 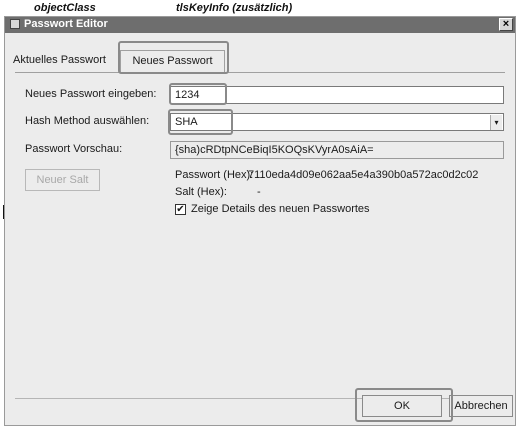 I want to click on dialog-titlebar: Passwort Editor ×, so click(x=260, y=25).